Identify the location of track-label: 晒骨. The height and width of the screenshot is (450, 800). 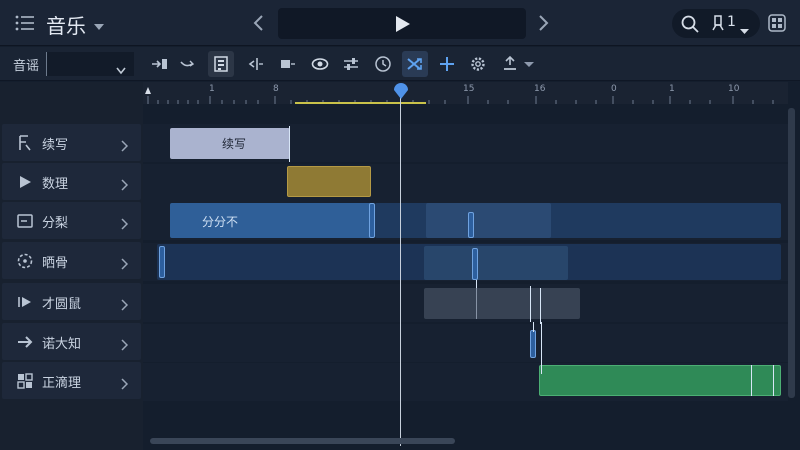
(55, 263).